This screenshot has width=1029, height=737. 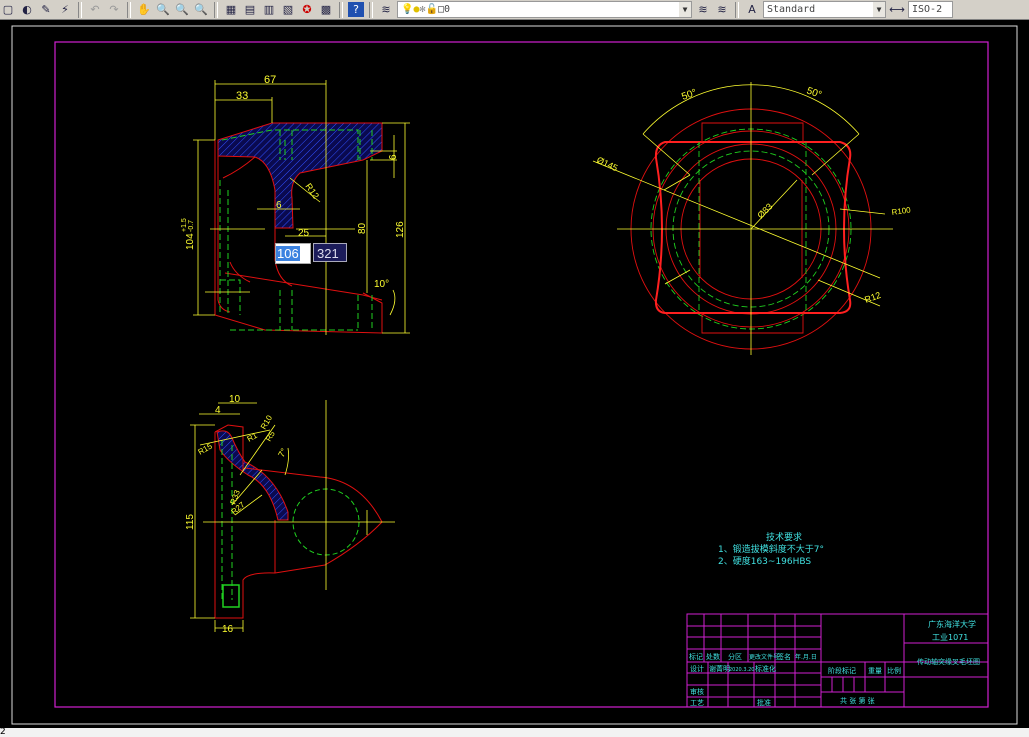 I want to click on help-icon: ?, so click(x=356, y=9).